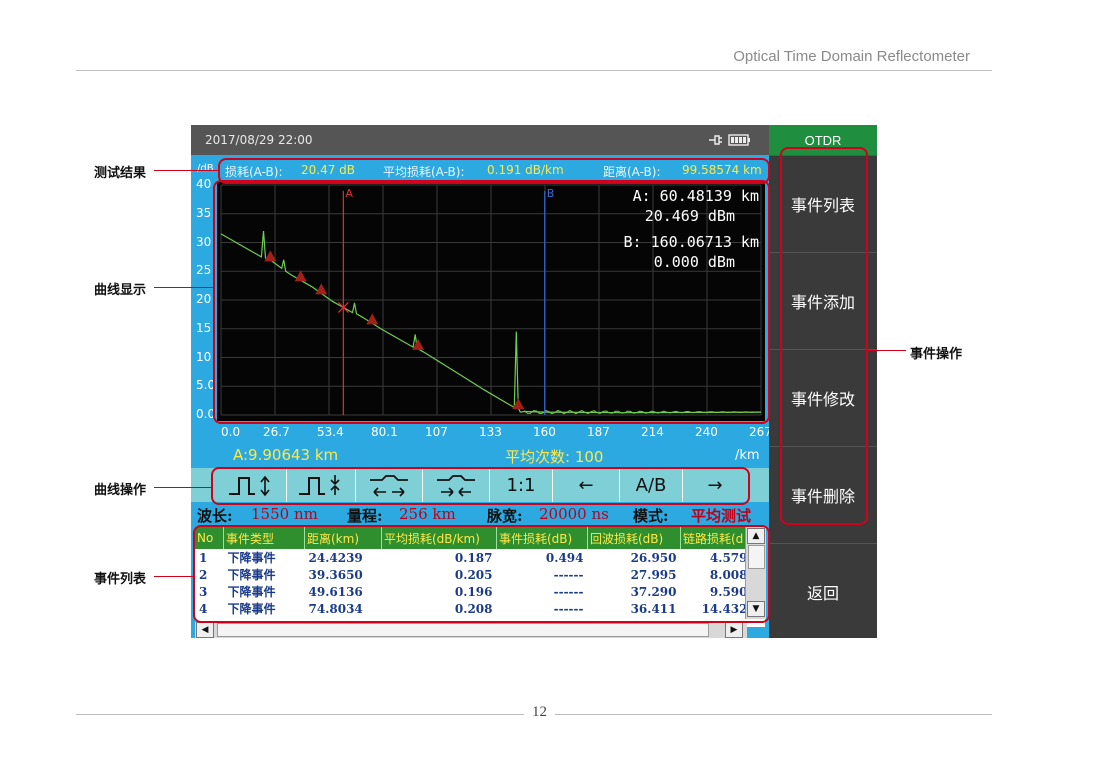 Image resolution: width=1100 pixels, height=774 pixels. Describe the element at coordinates (574, 514) in the screenshot. I see `pulse-width-value: 20000 ns` at that location.